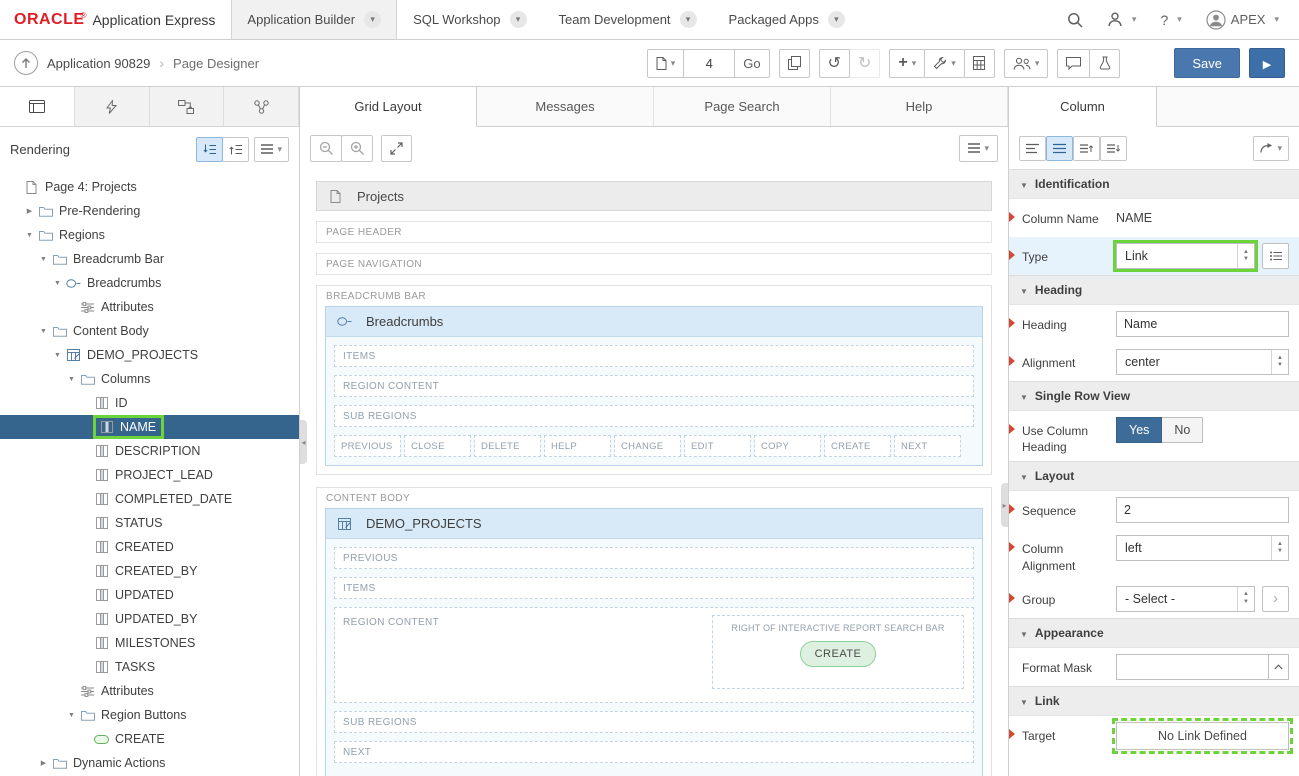 The height and width of the screenshot is (776, 1299). I want to click on tree-item-content-body: Content Body, so click(149, 331).